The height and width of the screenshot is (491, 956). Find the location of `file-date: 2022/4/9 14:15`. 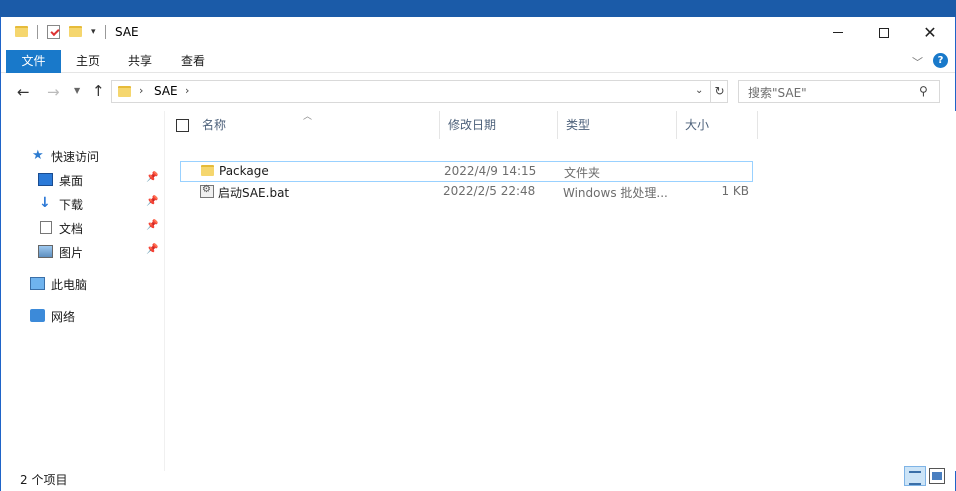

file-date: 2022/4/9 14:15 is located at coordinates (490, 171).